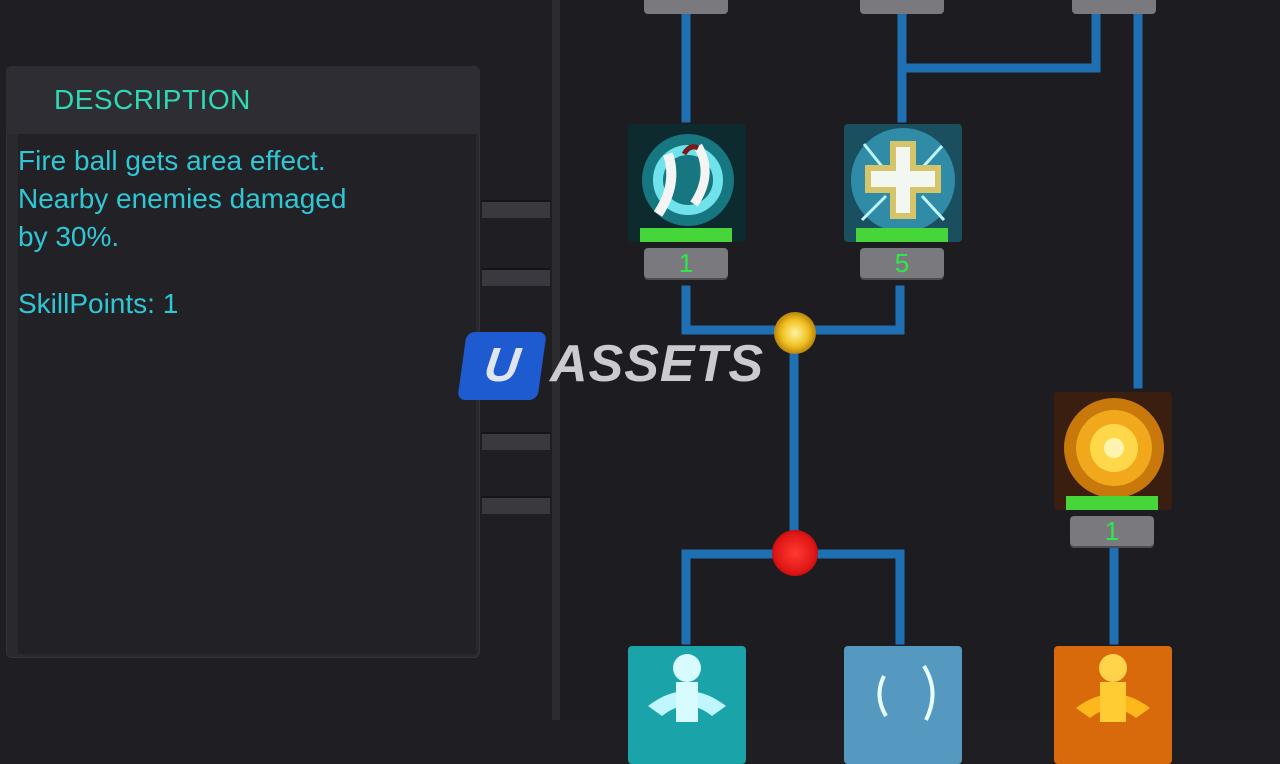  I want to click on skill-points-label: SkillPoints: 1, so click(98, 303).